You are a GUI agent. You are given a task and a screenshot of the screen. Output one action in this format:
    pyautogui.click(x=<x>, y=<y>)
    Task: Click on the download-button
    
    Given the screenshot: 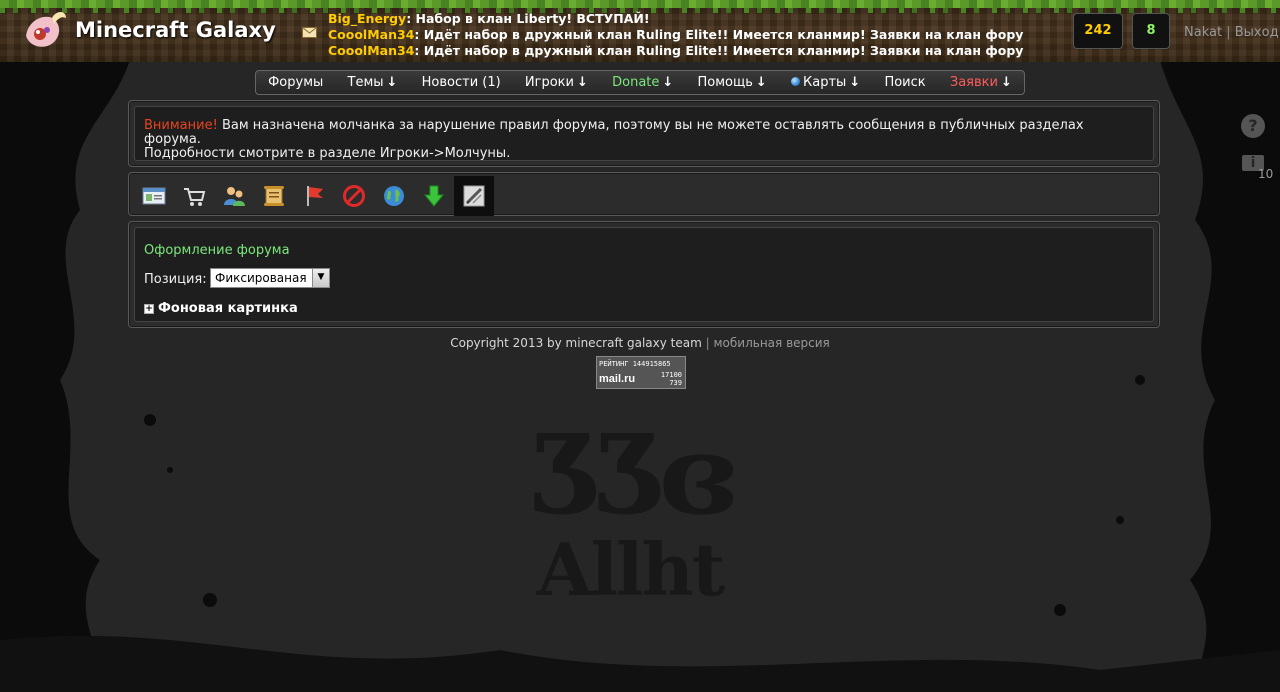 What is the action you would take?
    pyautogui.click(x=434, y=196)
    